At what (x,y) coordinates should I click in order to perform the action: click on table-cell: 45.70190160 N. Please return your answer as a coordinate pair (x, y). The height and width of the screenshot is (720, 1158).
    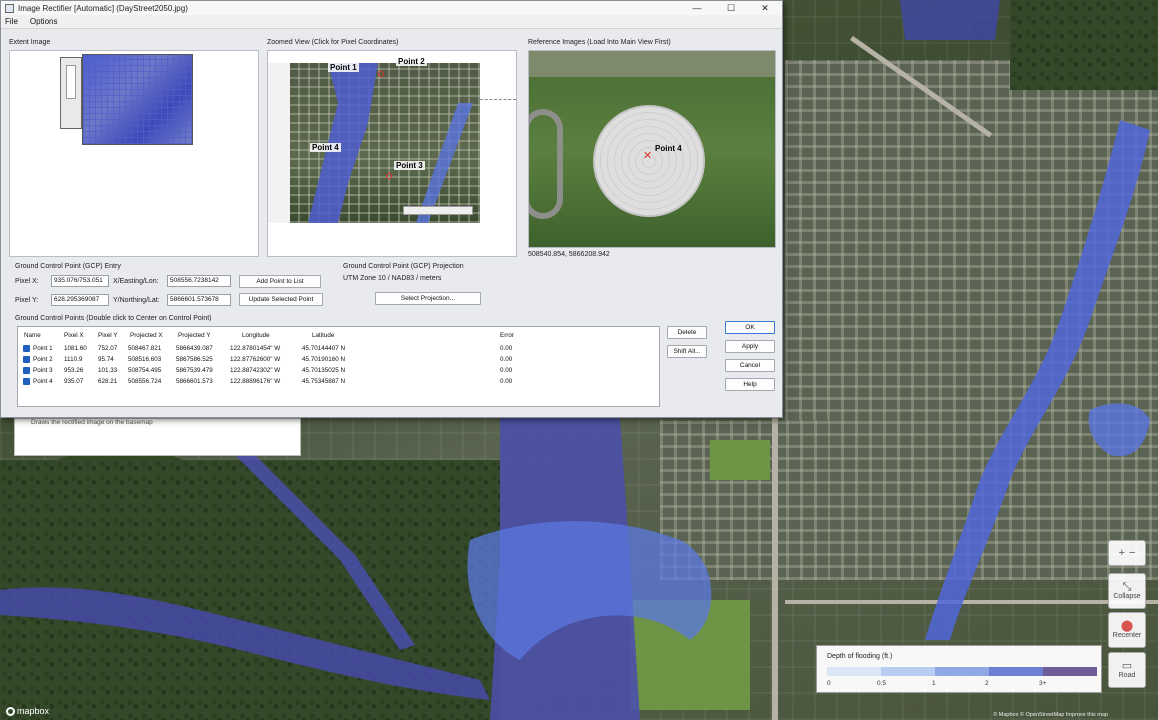
    Looking at the image, I should click on (324, 359).